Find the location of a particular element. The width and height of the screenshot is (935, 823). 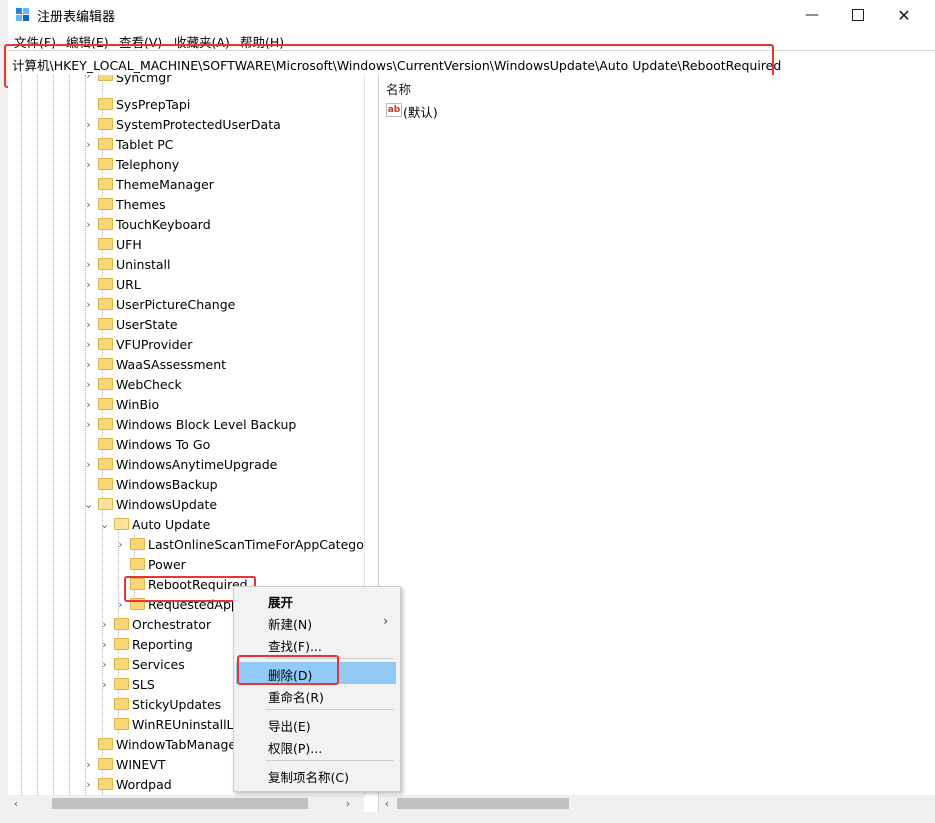

scroll-left-icon: ‹ is located at coordinates (16, 803).